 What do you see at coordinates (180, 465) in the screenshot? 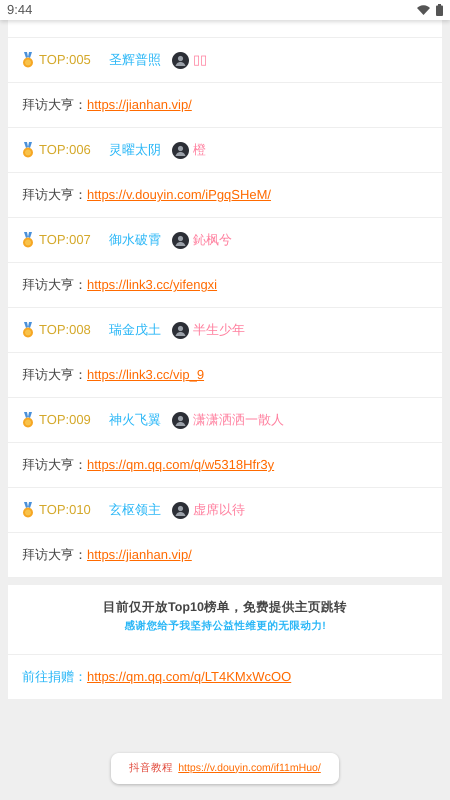
I see `visit-link: https://qm.qq.com/q/w5318Hfr3y` at bounding box center [180, 465].